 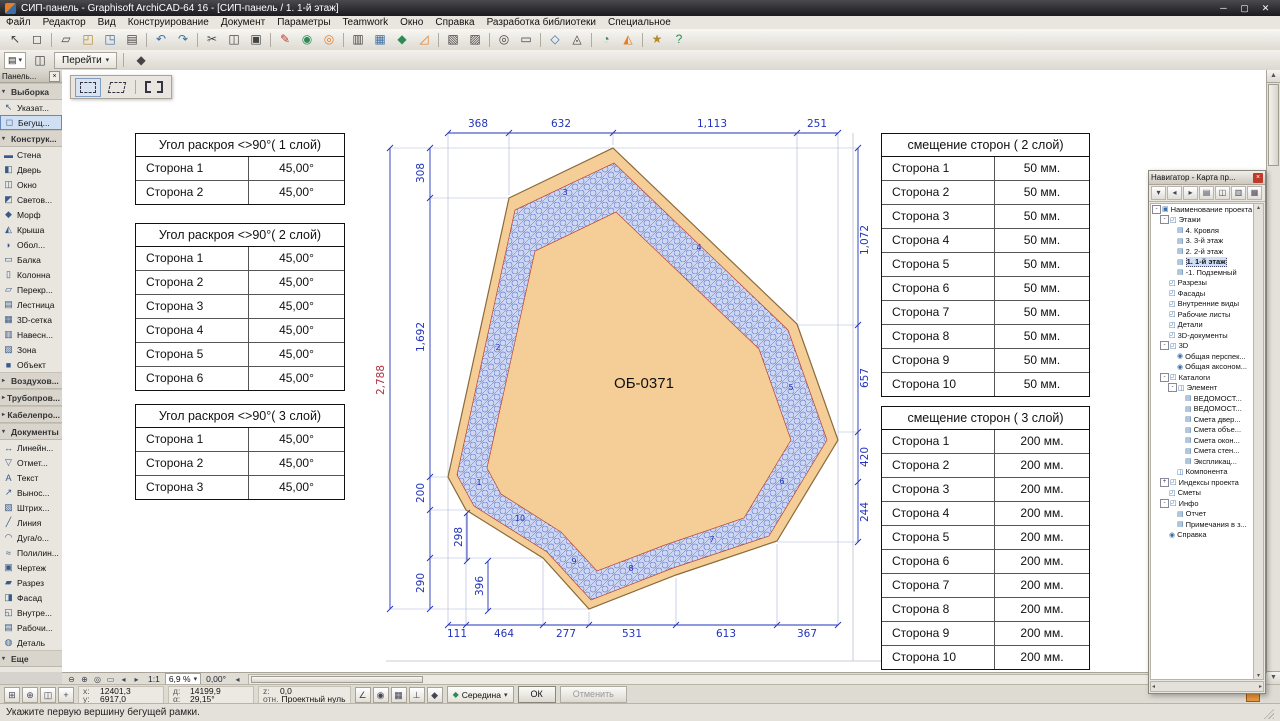 I want to click on tree-item: - ◰ Каталоги, so click(x=1202, y=377).